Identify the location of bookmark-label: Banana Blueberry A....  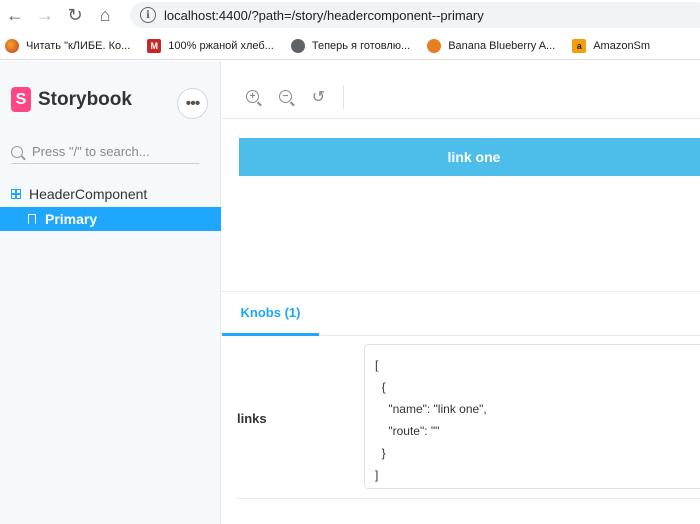
(502, 45).